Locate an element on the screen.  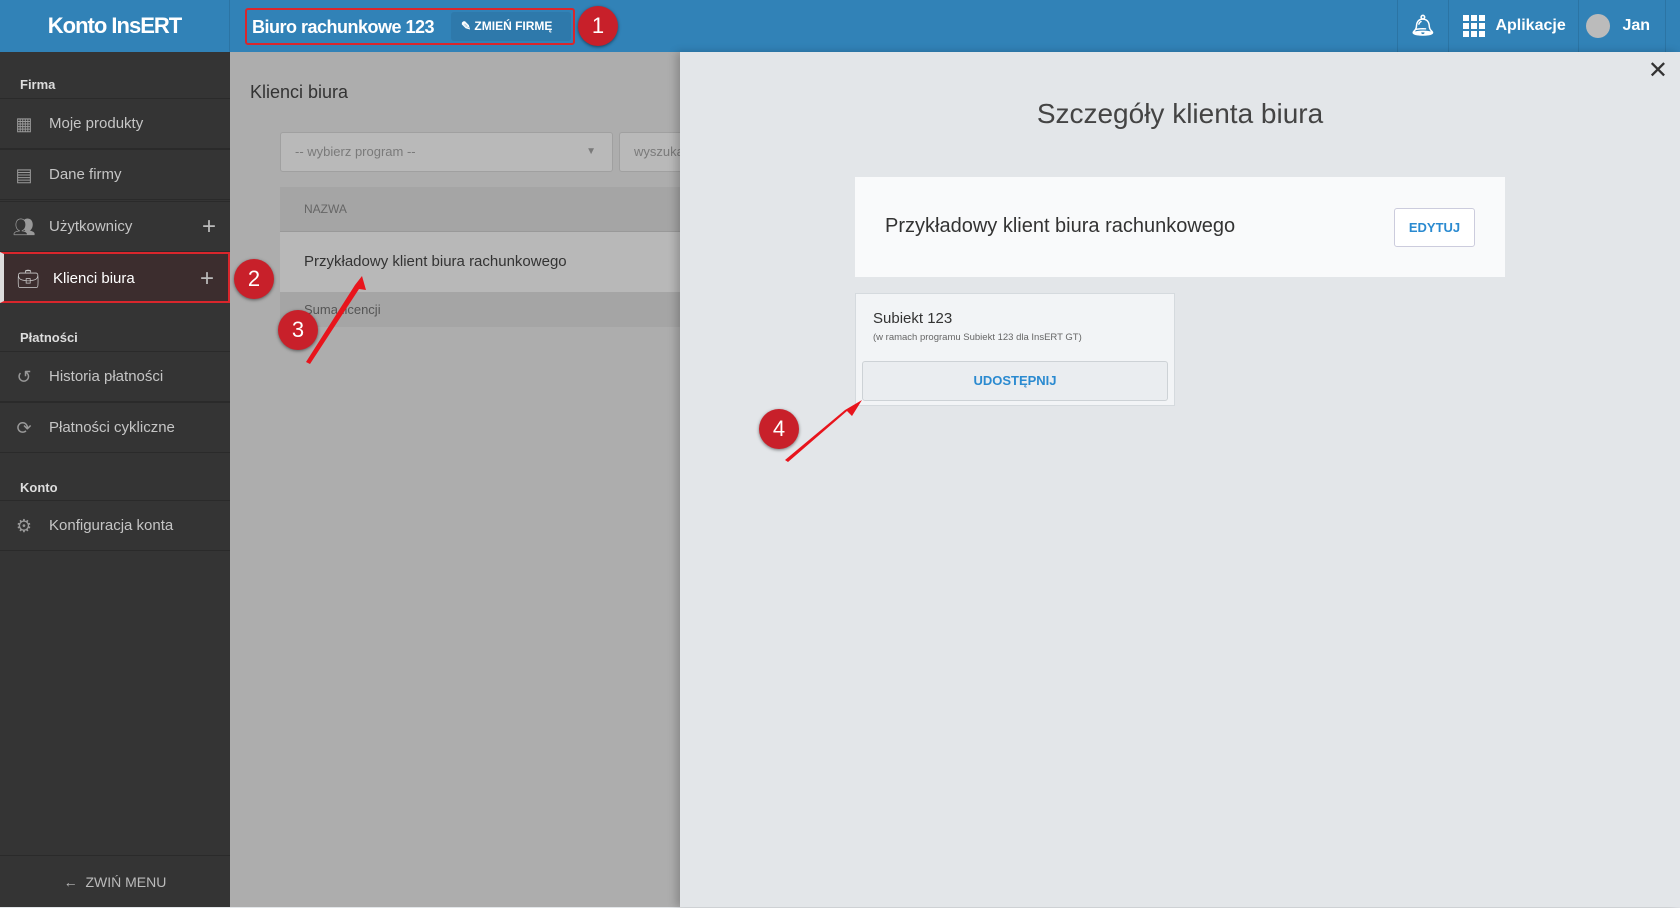
annotation-badge: 3 is located at coordinates (298, 330).